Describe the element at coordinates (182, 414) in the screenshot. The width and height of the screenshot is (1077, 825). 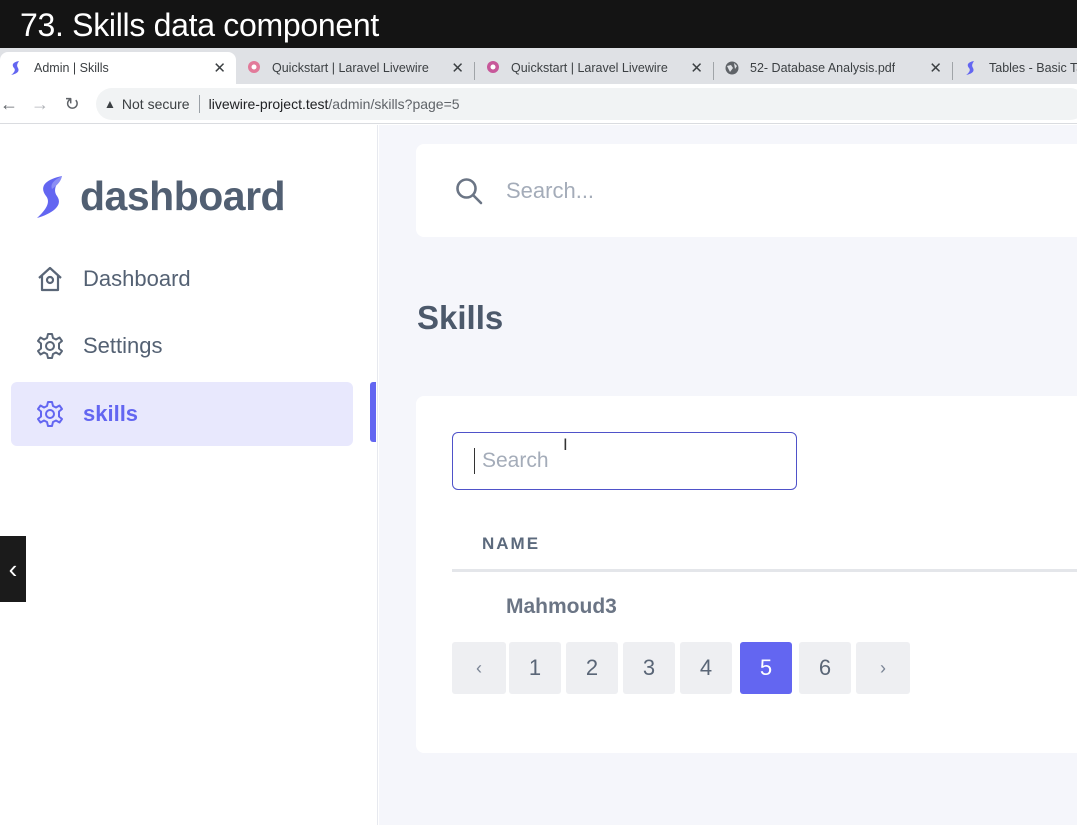
I see `sidebar-item-skills: skills` at that location.